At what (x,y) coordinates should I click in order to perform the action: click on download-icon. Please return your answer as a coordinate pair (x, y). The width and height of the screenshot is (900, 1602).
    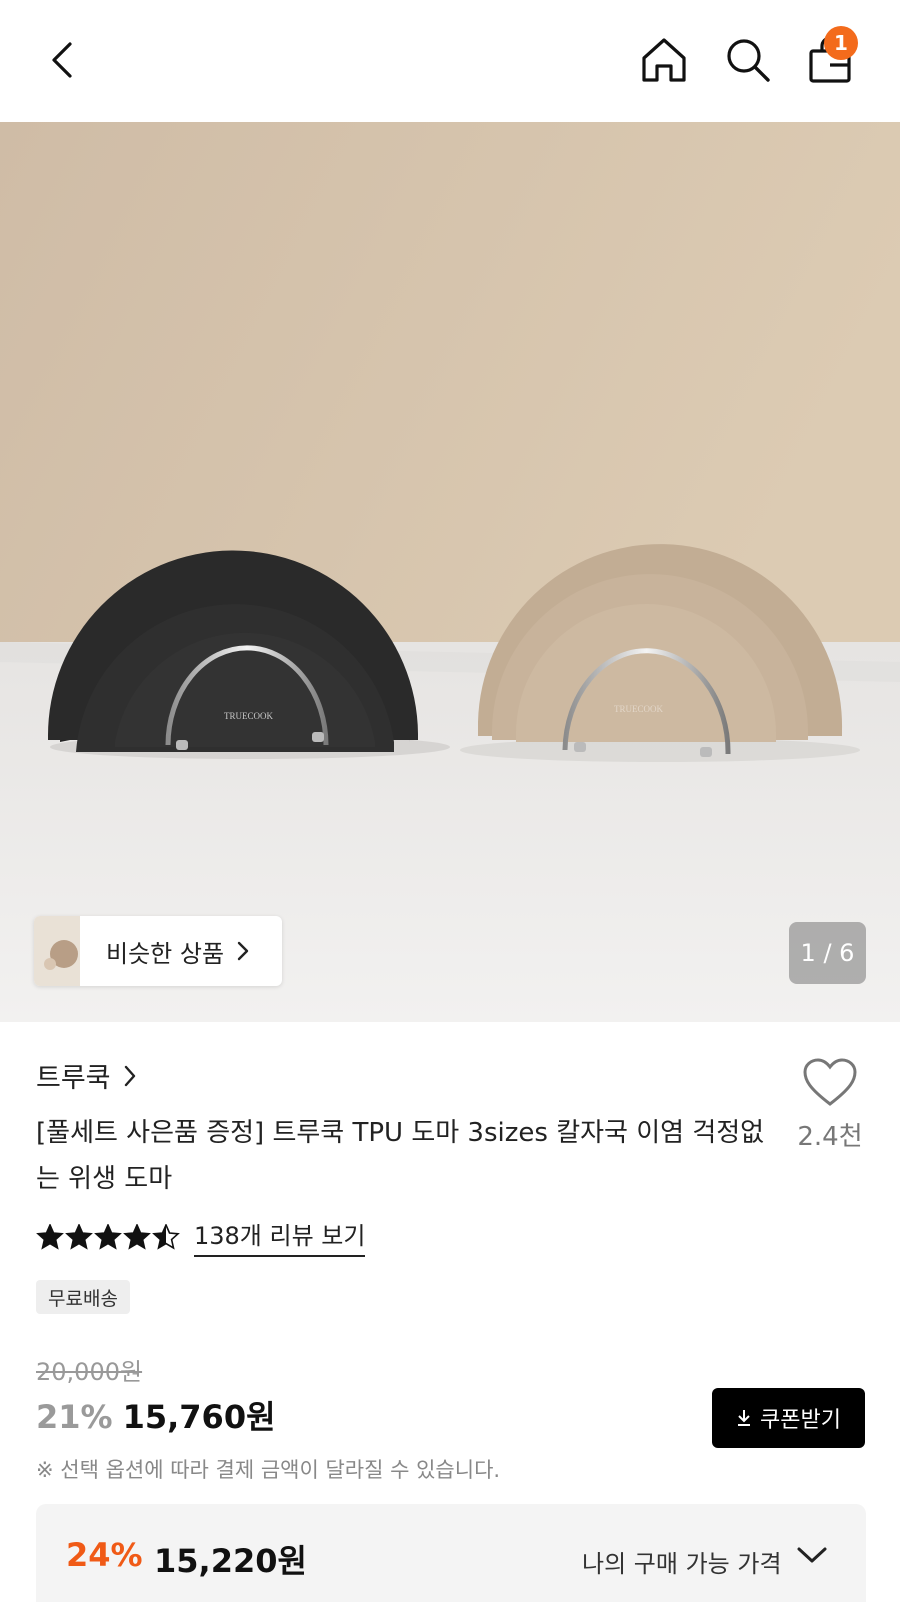
    Looking at the image, I should click on (744, 1418).